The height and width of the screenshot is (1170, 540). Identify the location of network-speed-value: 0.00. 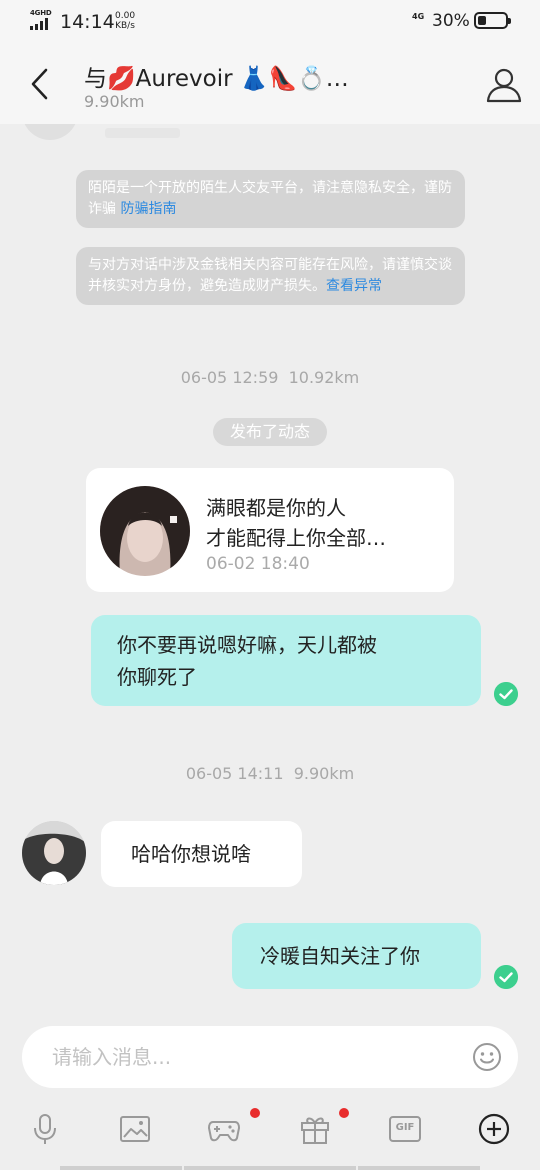
(125, 16).